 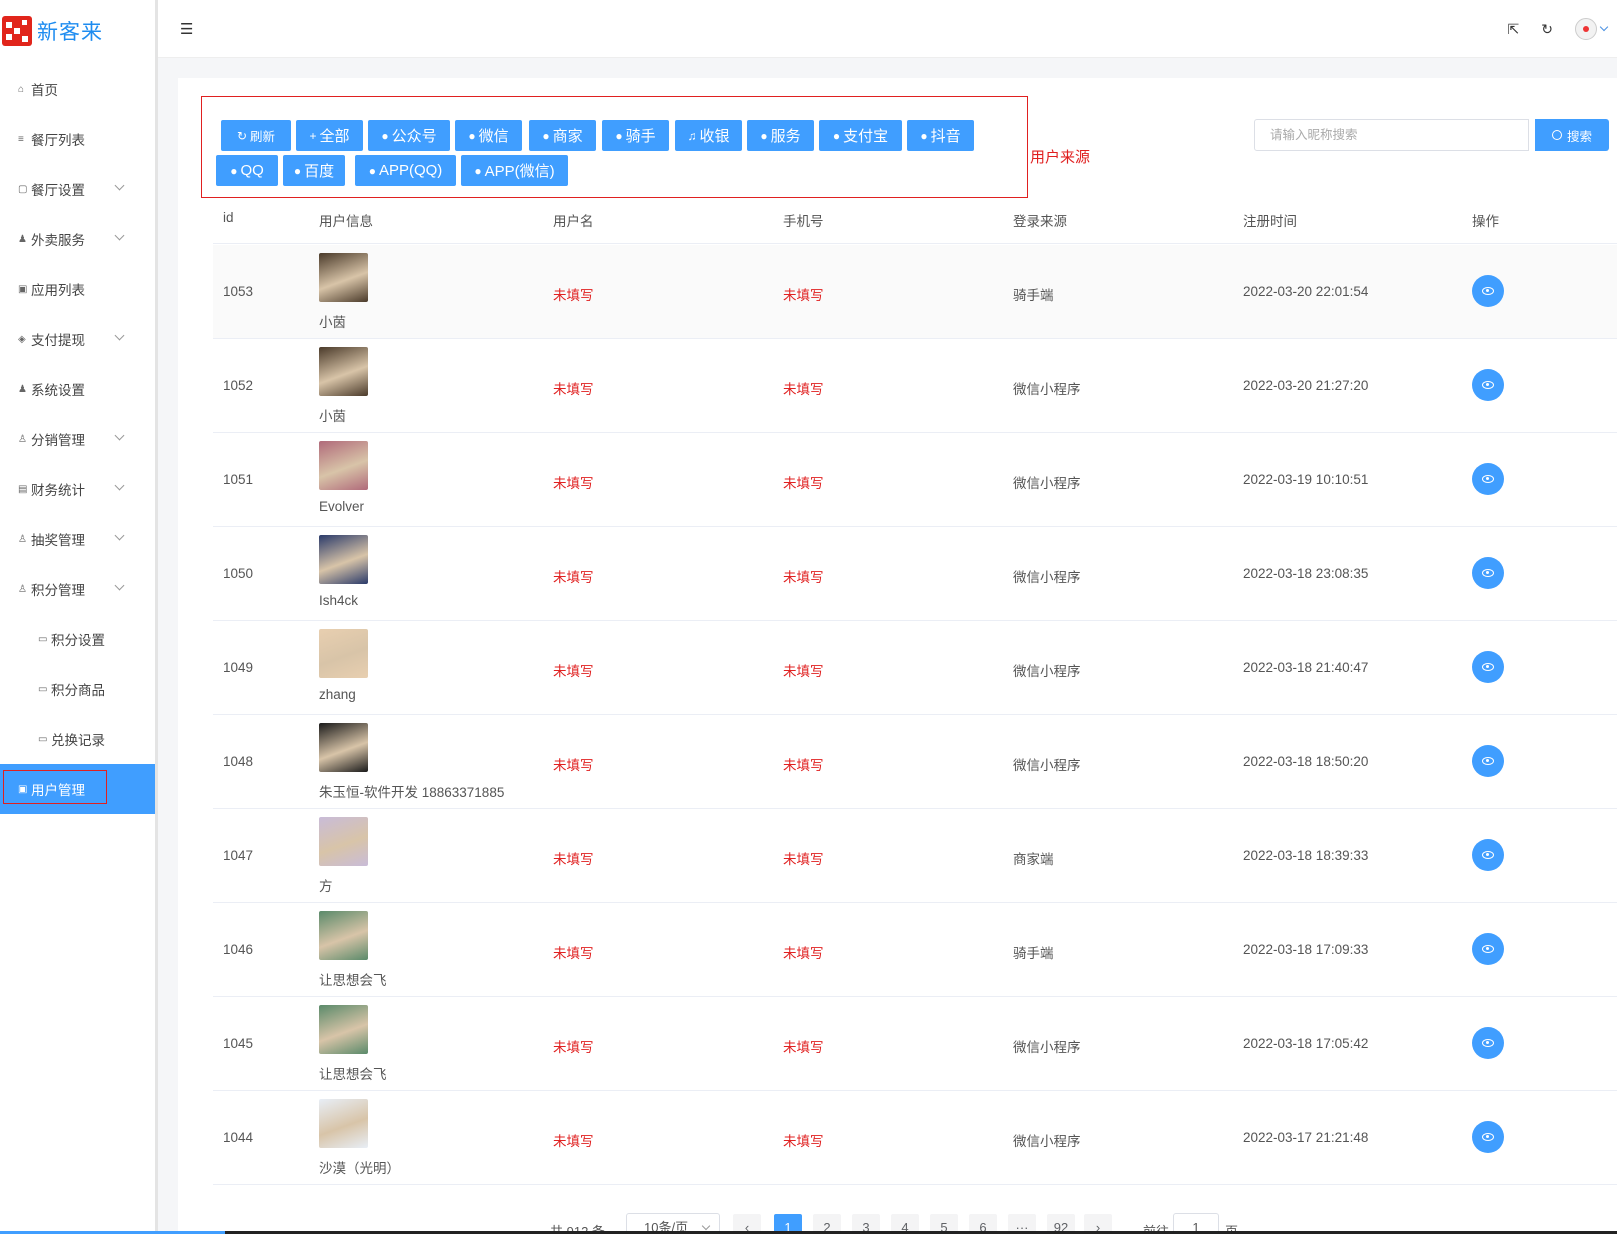 I want to click on filter-button-label: 服务, so click(x=785, y=136).